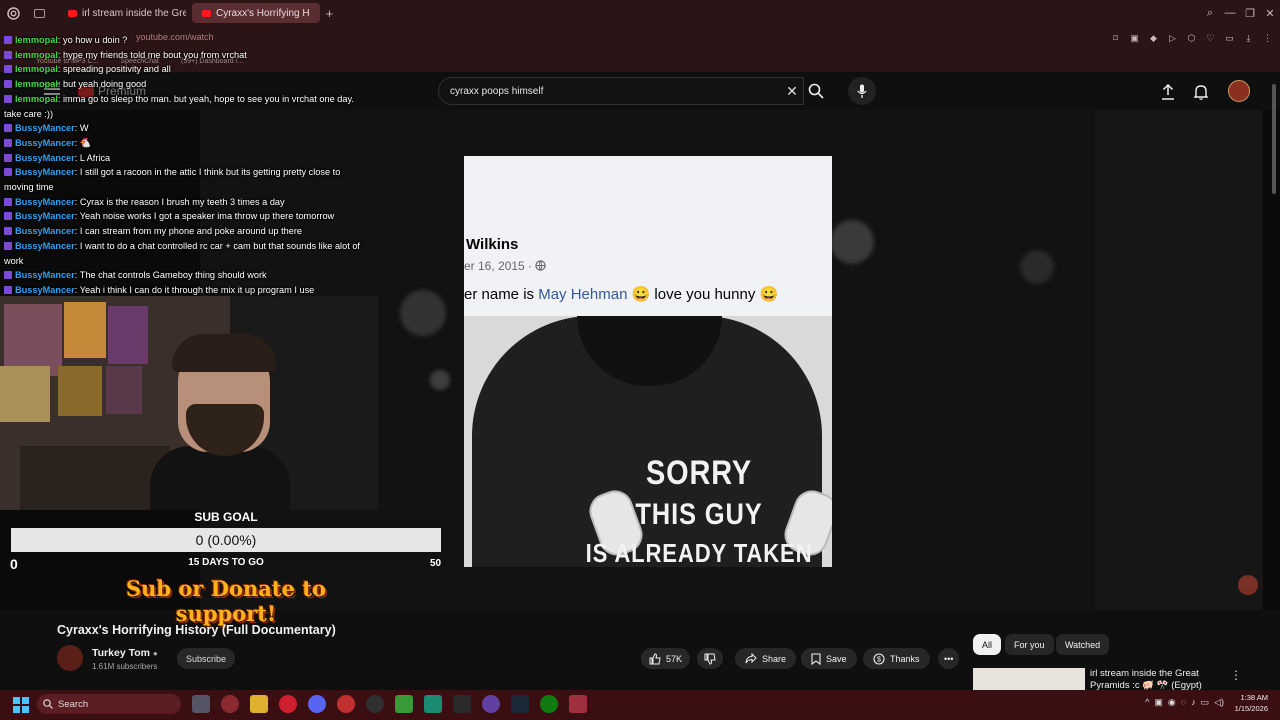  Describe the element at coordinates (816, 91) in the screenshot. I see `search-button` at that location.